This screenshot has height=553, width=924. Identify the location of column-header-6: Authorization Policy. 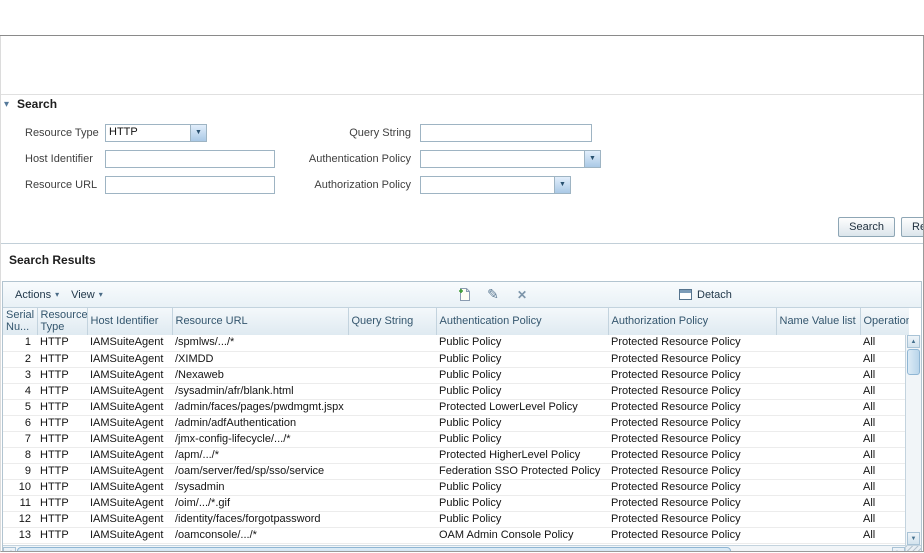
(692, 321).